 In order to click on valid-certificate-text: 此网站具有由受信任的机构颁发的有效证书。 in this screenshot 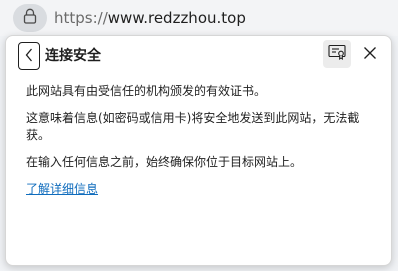, I will do `click(146, 91)`.